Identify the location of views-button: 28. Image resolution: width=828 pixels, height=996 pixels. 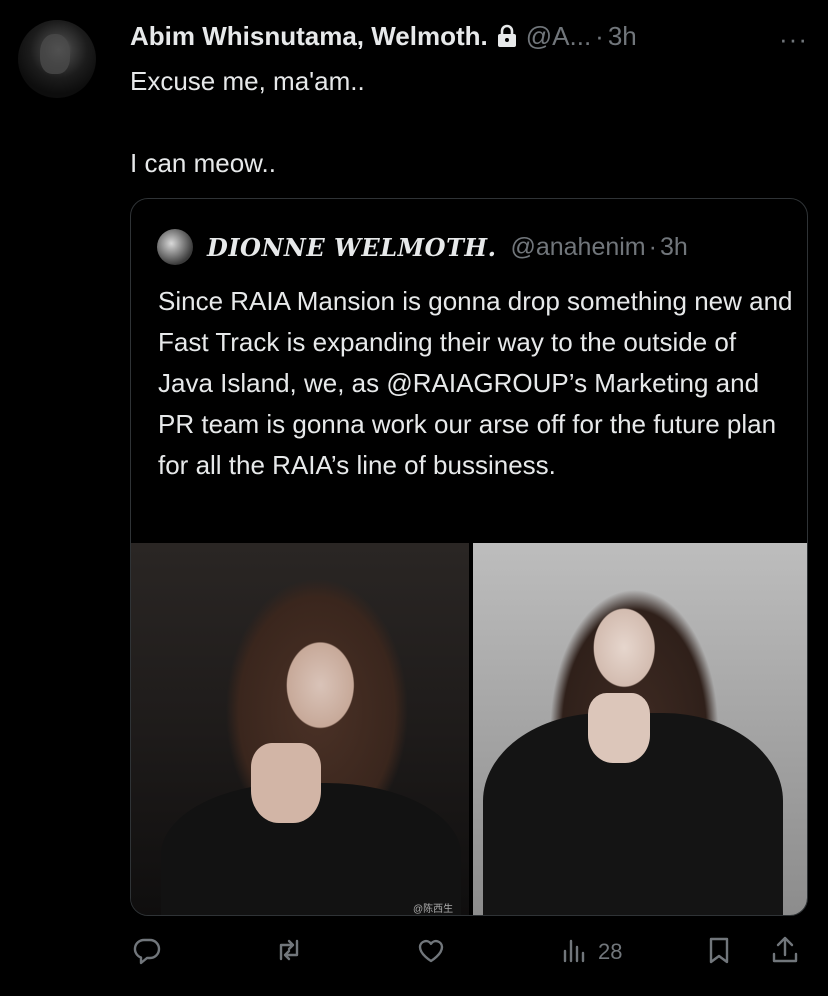
(591, 952).